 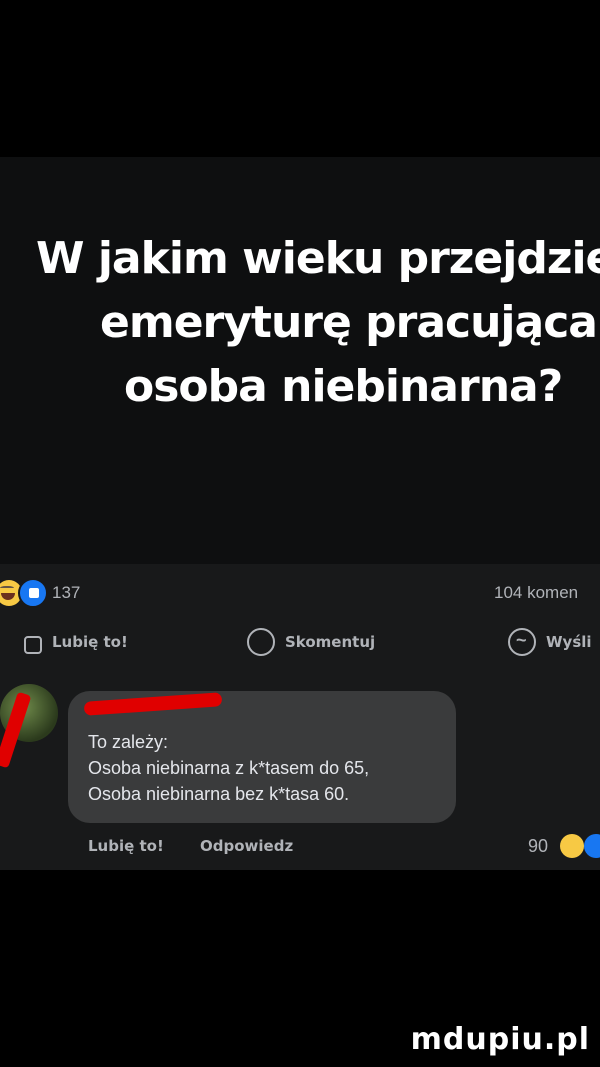 What do you see at coordinates (569, 642) in the screenshot?
I see `send-label: Wyśli` at bounding box center [569, 642].